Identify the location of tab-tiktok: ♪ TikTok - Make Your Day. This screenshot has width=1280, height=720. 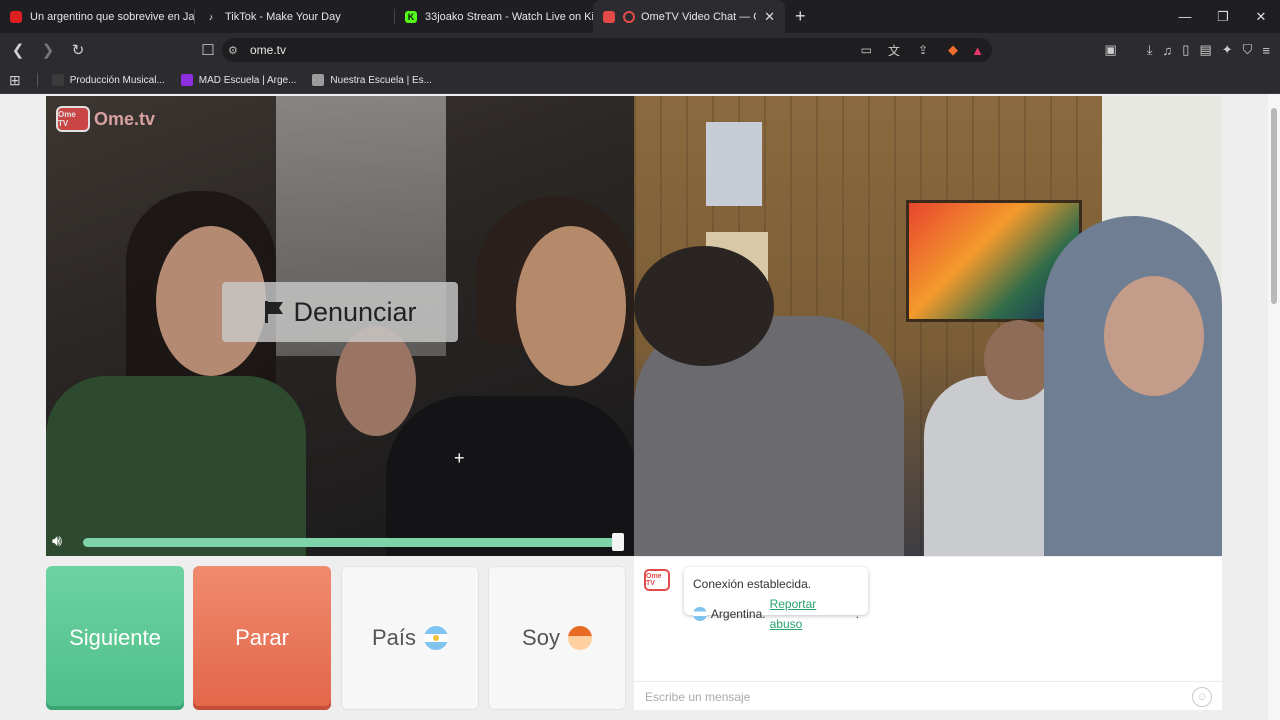
(295, 16).